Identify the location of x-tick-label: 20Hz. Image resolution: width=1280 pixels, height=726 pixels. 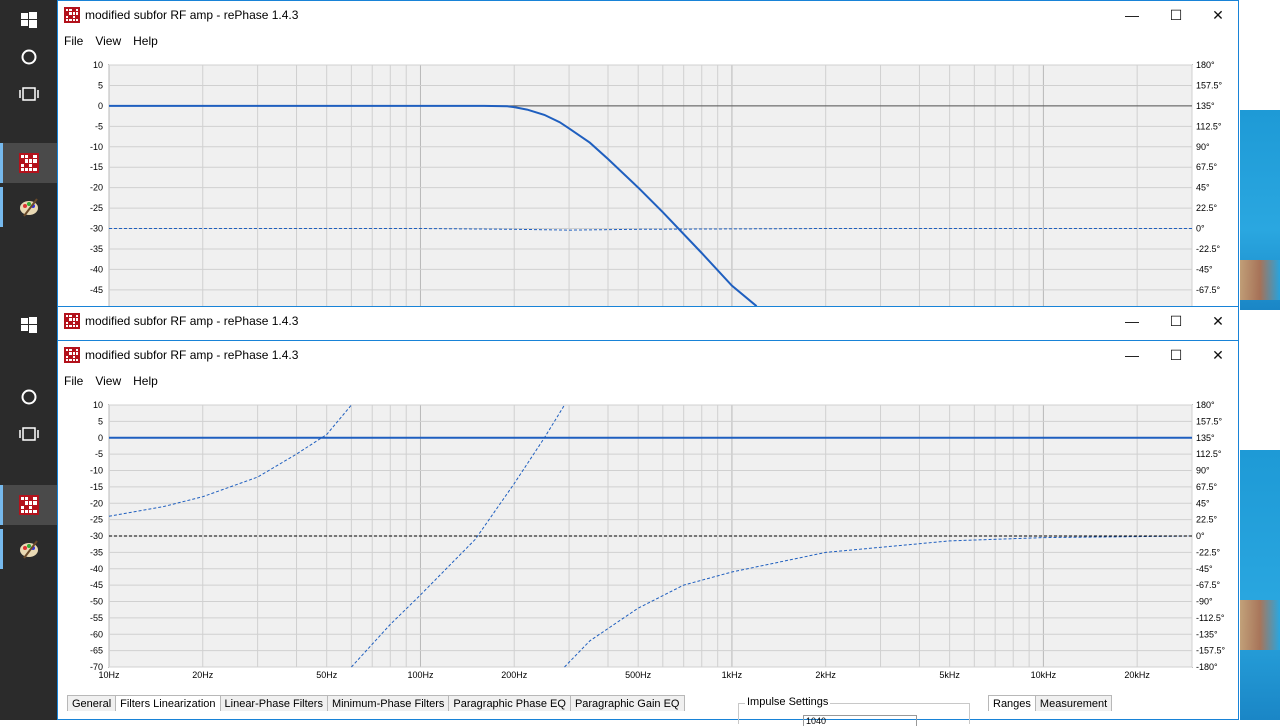
(203, 675).